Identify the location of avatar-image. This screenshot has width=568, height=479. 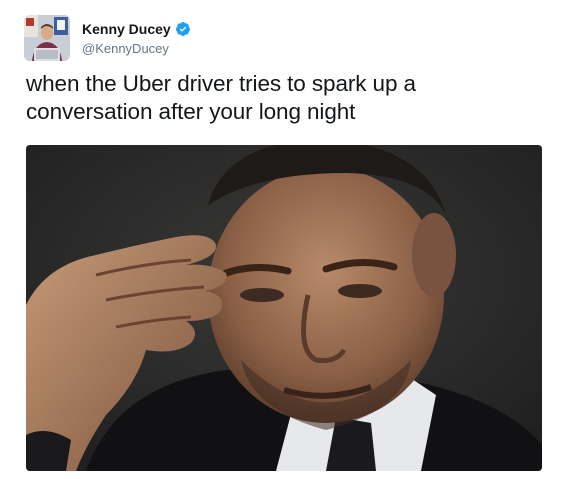
(47, 38).